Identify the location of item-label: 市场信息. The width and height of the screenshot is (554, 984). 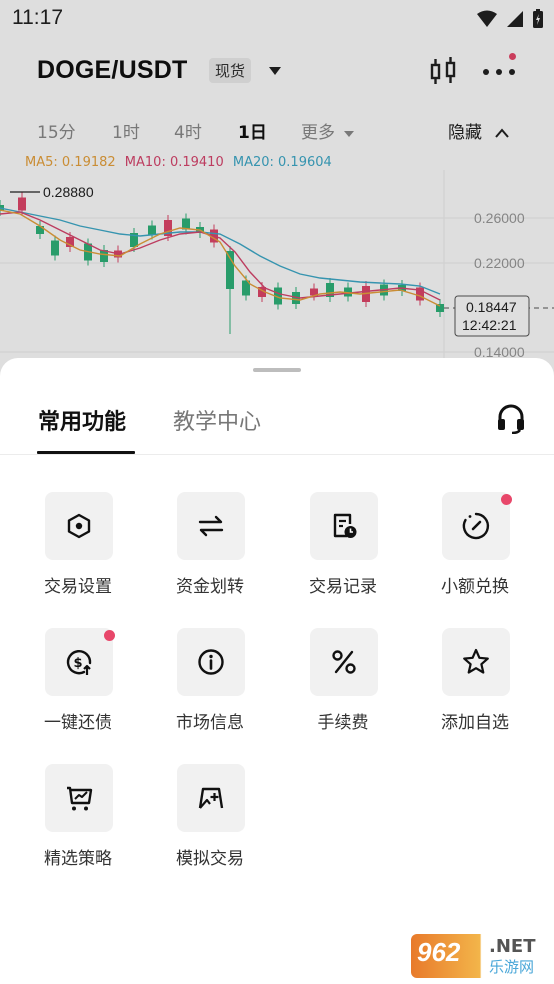
(210, 723).